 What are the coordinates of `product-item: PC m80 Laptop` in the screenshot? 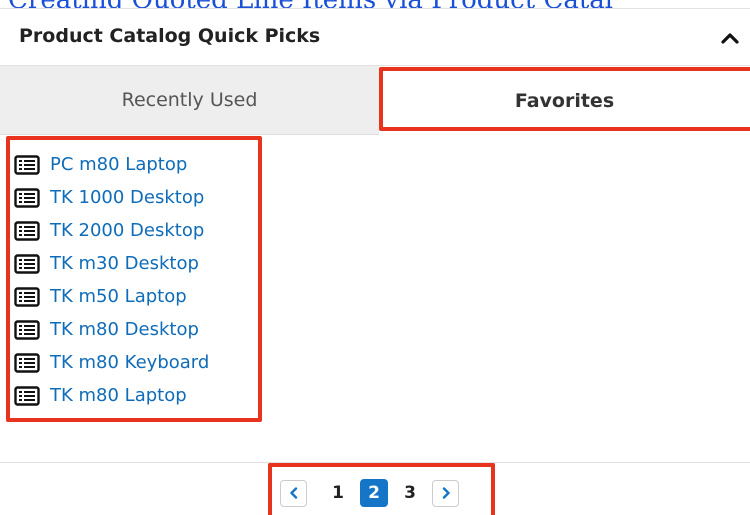 It's located at (111, 164).